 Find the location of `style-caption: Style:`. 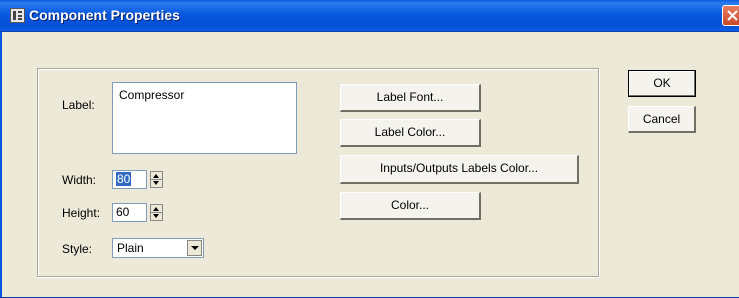

style-caption: Style: is located at coordinates (77, 249).